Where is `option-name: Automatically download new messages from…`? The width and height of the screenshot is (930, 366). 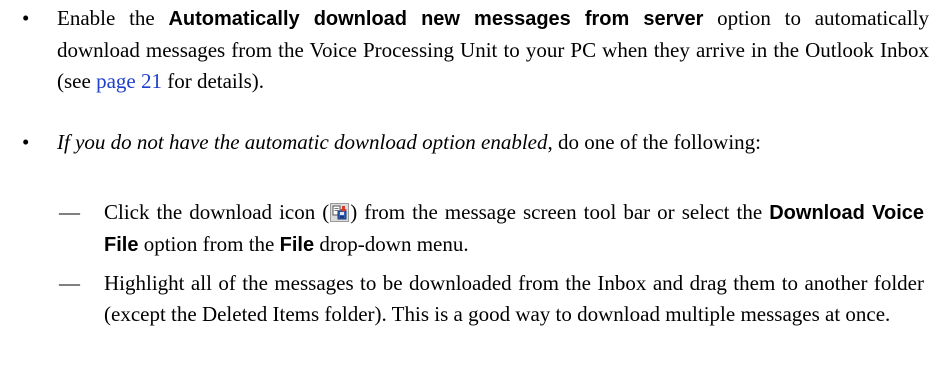 option-name: Automatically download new messages from… is located at coordinates (436, 19).